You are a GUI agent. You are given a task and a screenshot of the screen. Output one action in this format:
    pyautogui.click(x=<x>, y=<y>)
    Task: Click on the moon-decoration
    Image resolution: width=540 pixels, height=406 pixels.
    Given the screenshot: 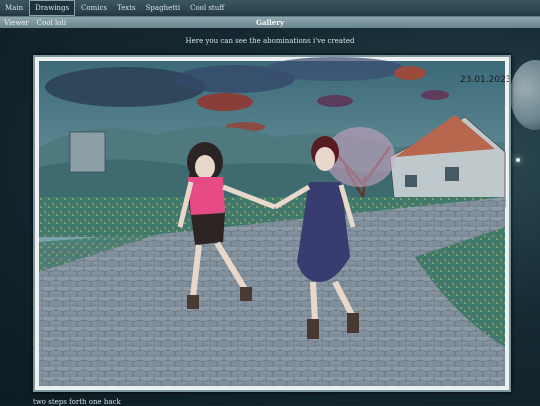 What is the action you would take?
    pyautogui.click(x=525, y=95)
    